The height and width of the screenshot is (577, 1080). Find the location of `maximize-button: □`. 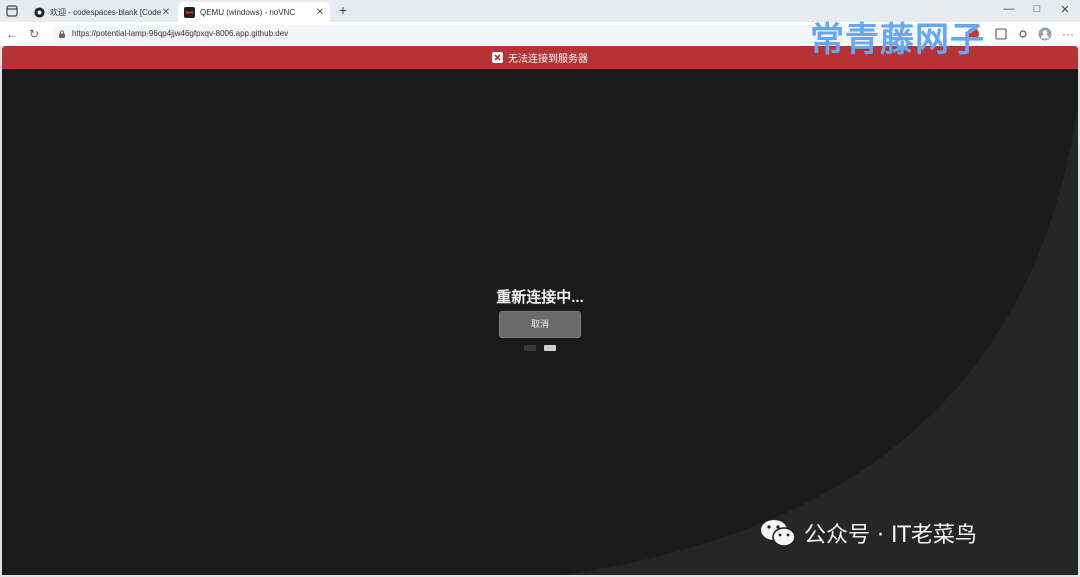

maximize-button: □ is located at coordinates (1037, 9).